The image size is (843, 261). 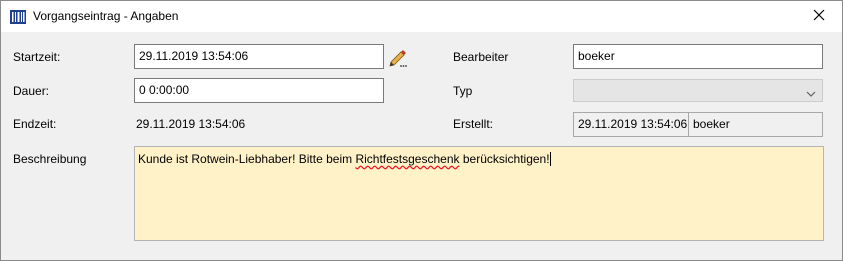 I want to click on description-text-before: Kunde ist Rotwein-Liebhaber! Bitte beim, so click(x=247, y=159).